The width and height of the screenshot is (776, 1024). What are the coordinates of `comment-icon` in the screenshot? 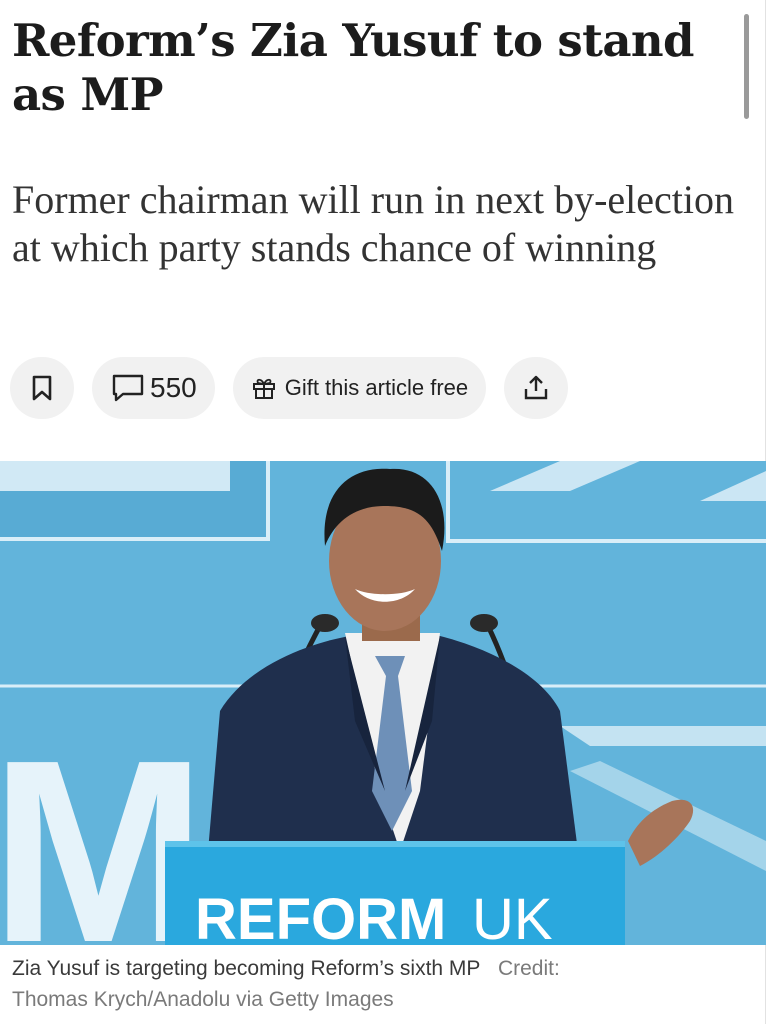 It's located at (128, 388).